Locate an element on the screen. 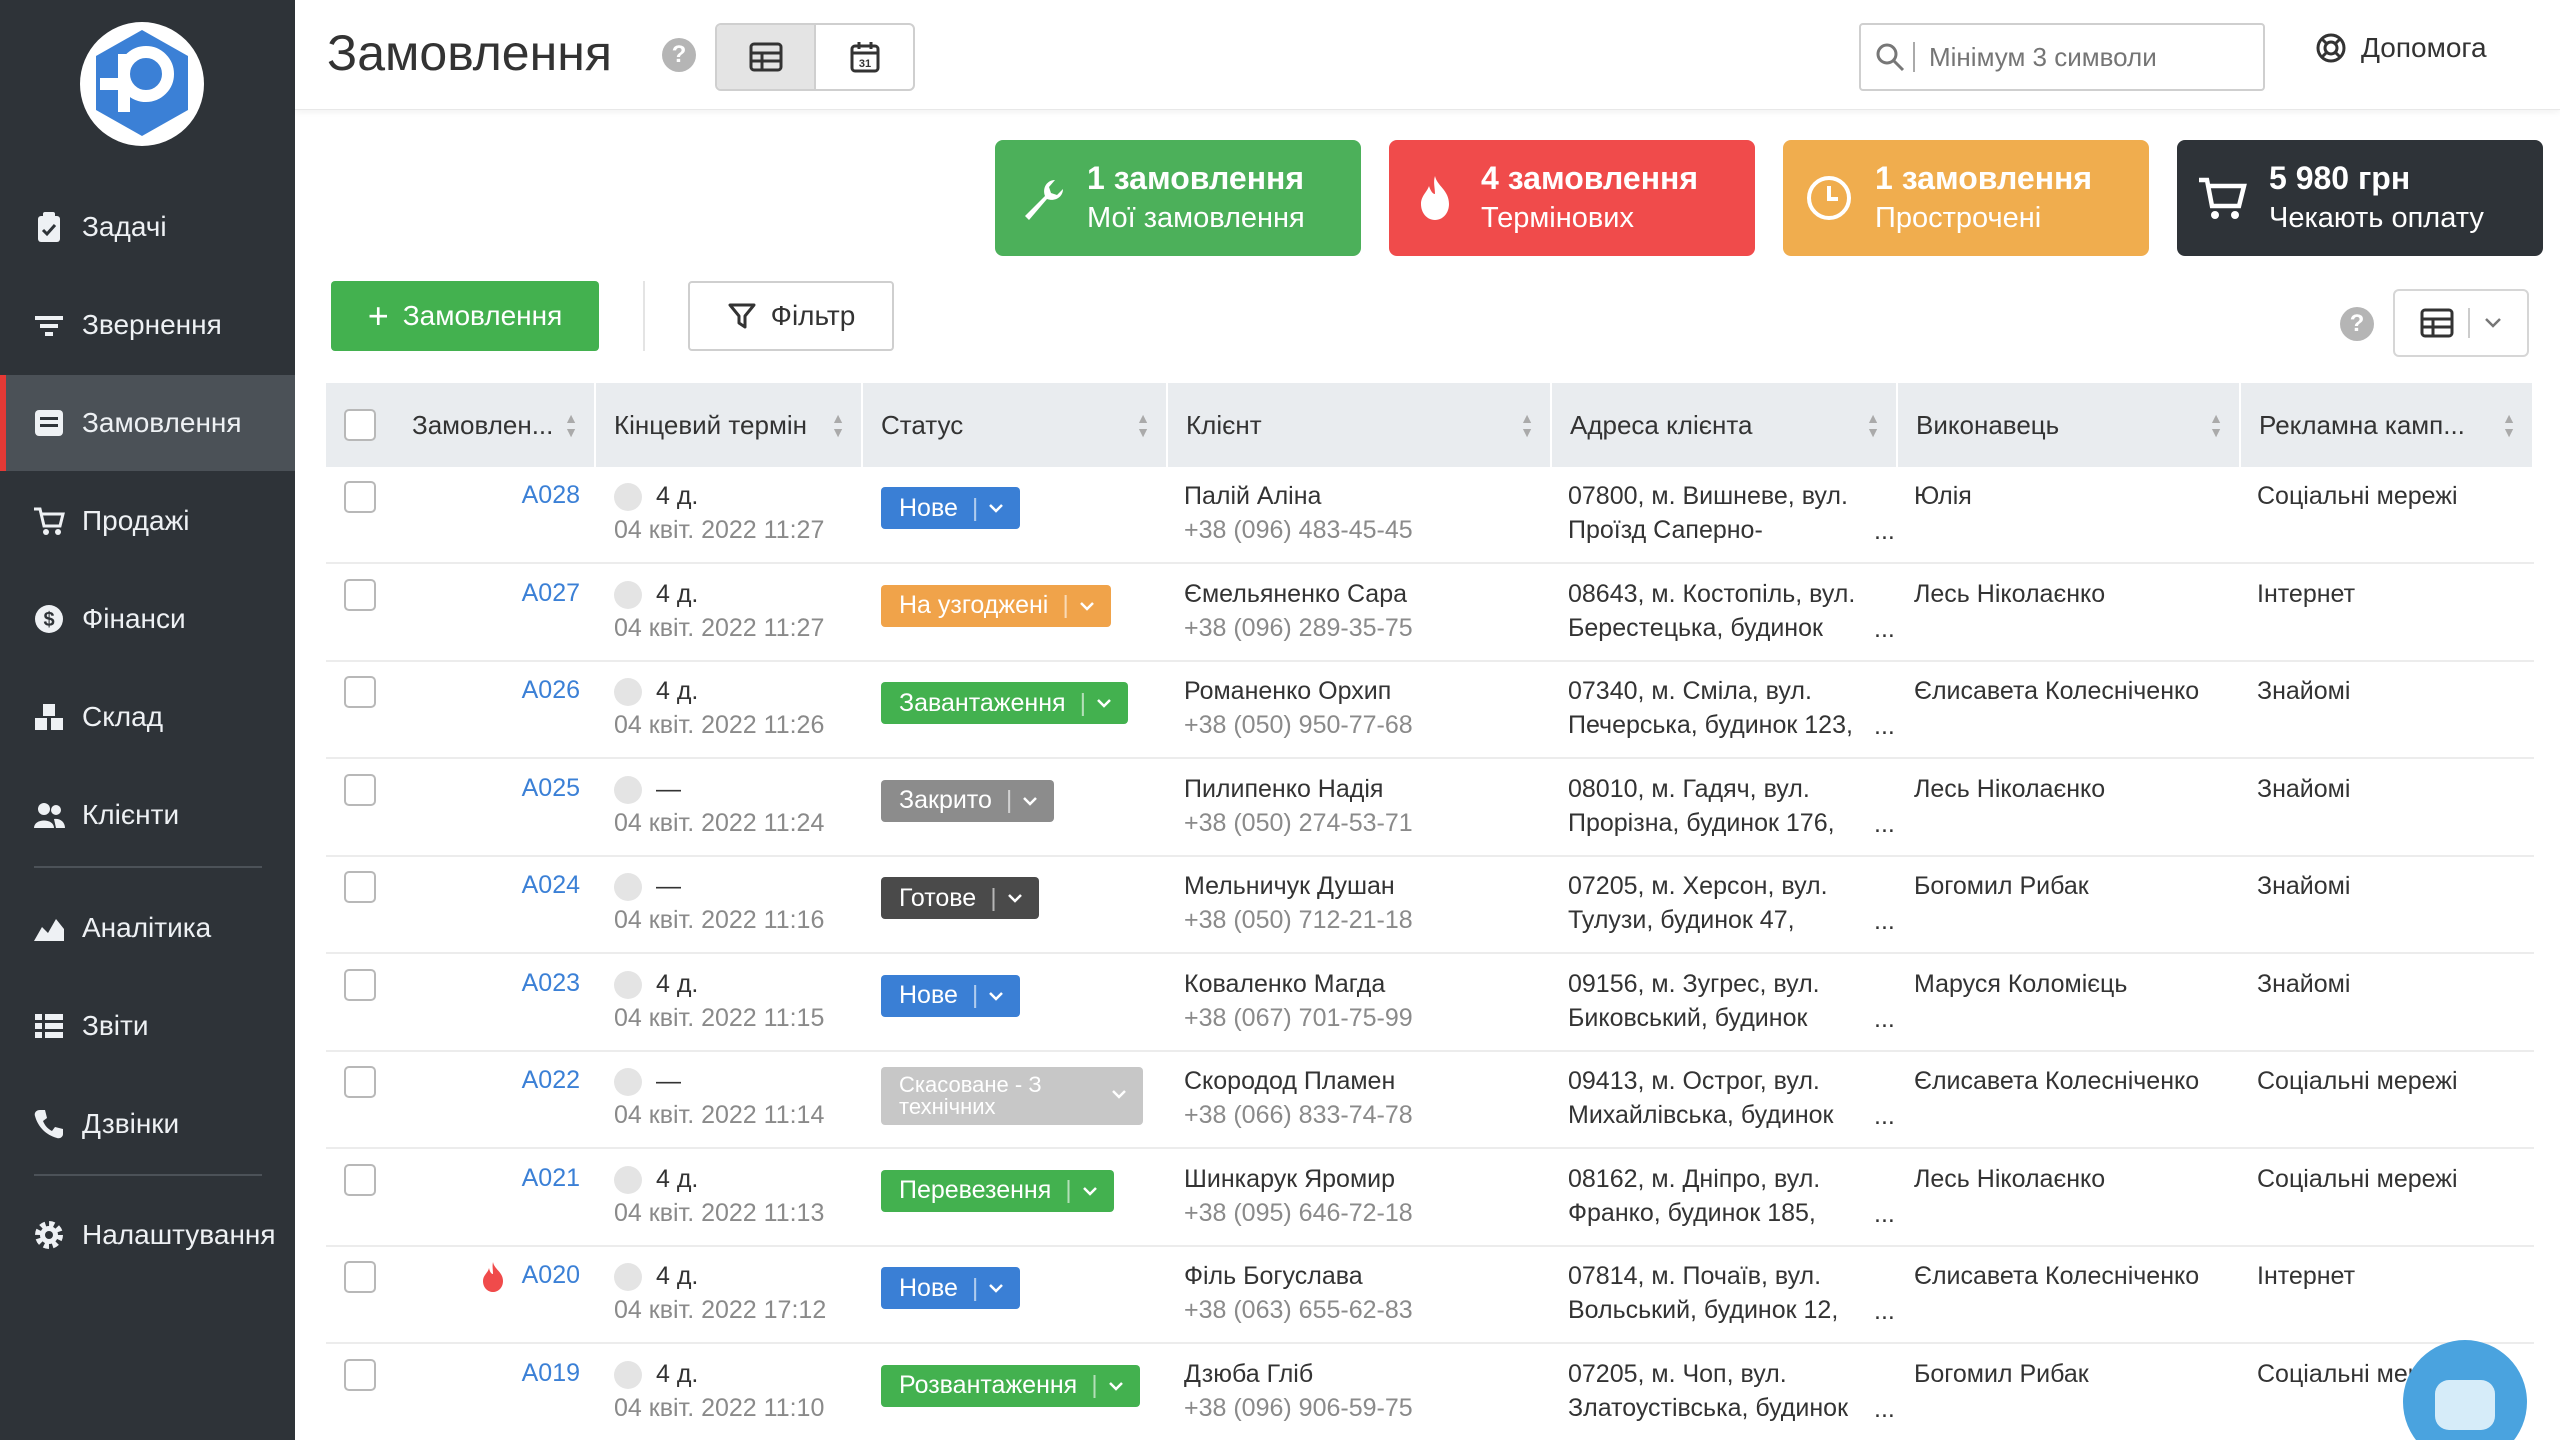 Image resolution: width=2560 pixels, height=1440 pixels. sidebar-item-11: Налаштування is located at coordinates (147, 1235).